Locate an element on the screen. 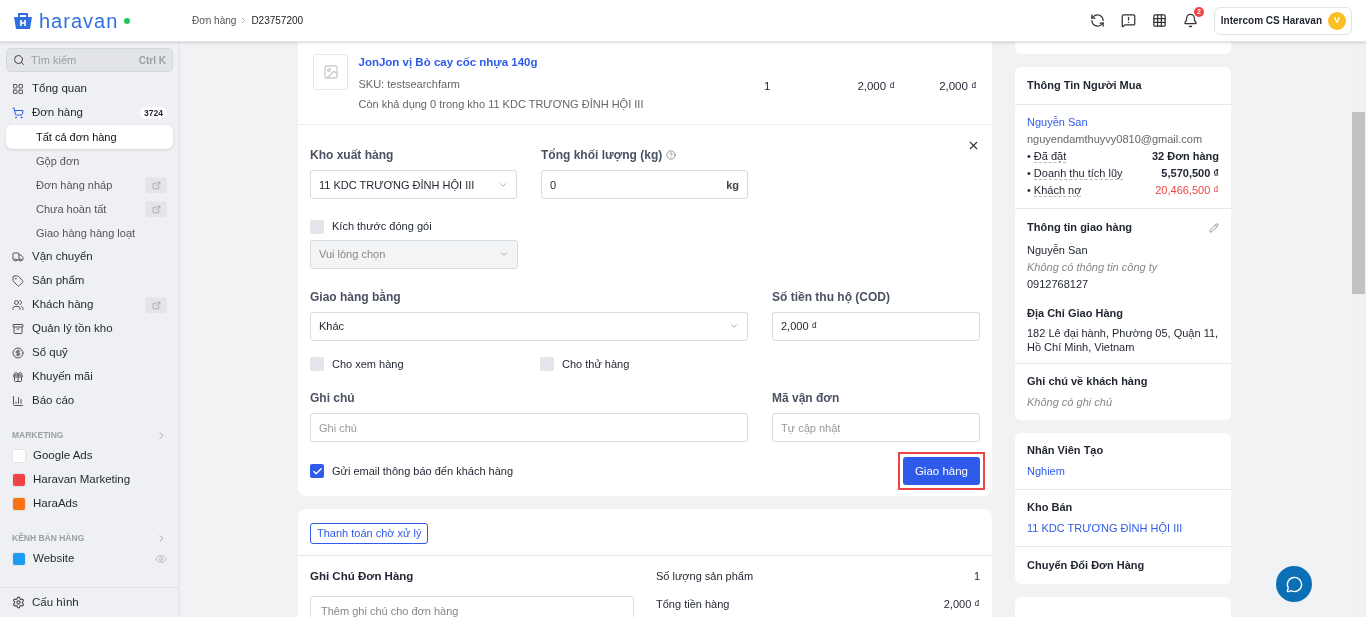  eye-icon is located at coordinates (161, 559).